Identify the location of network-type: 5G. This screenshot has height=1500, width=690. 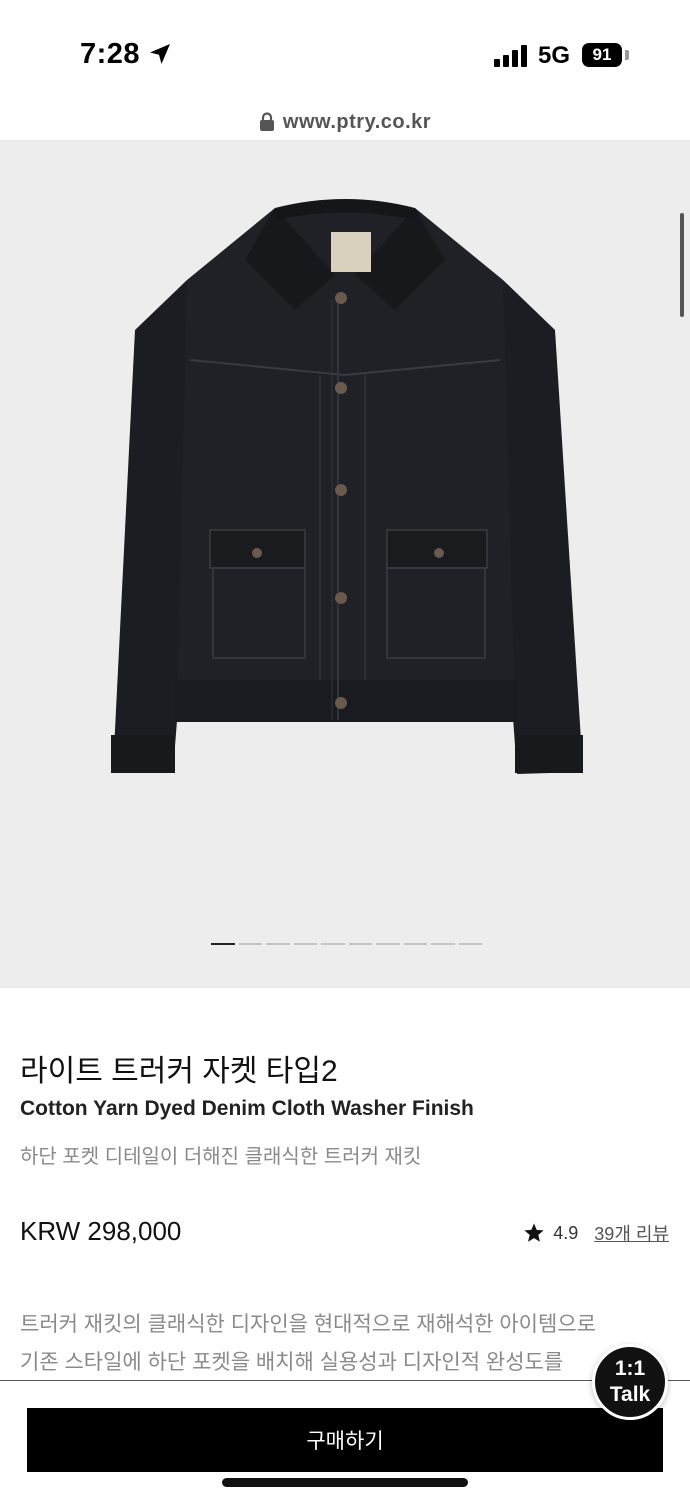
(554, 55).